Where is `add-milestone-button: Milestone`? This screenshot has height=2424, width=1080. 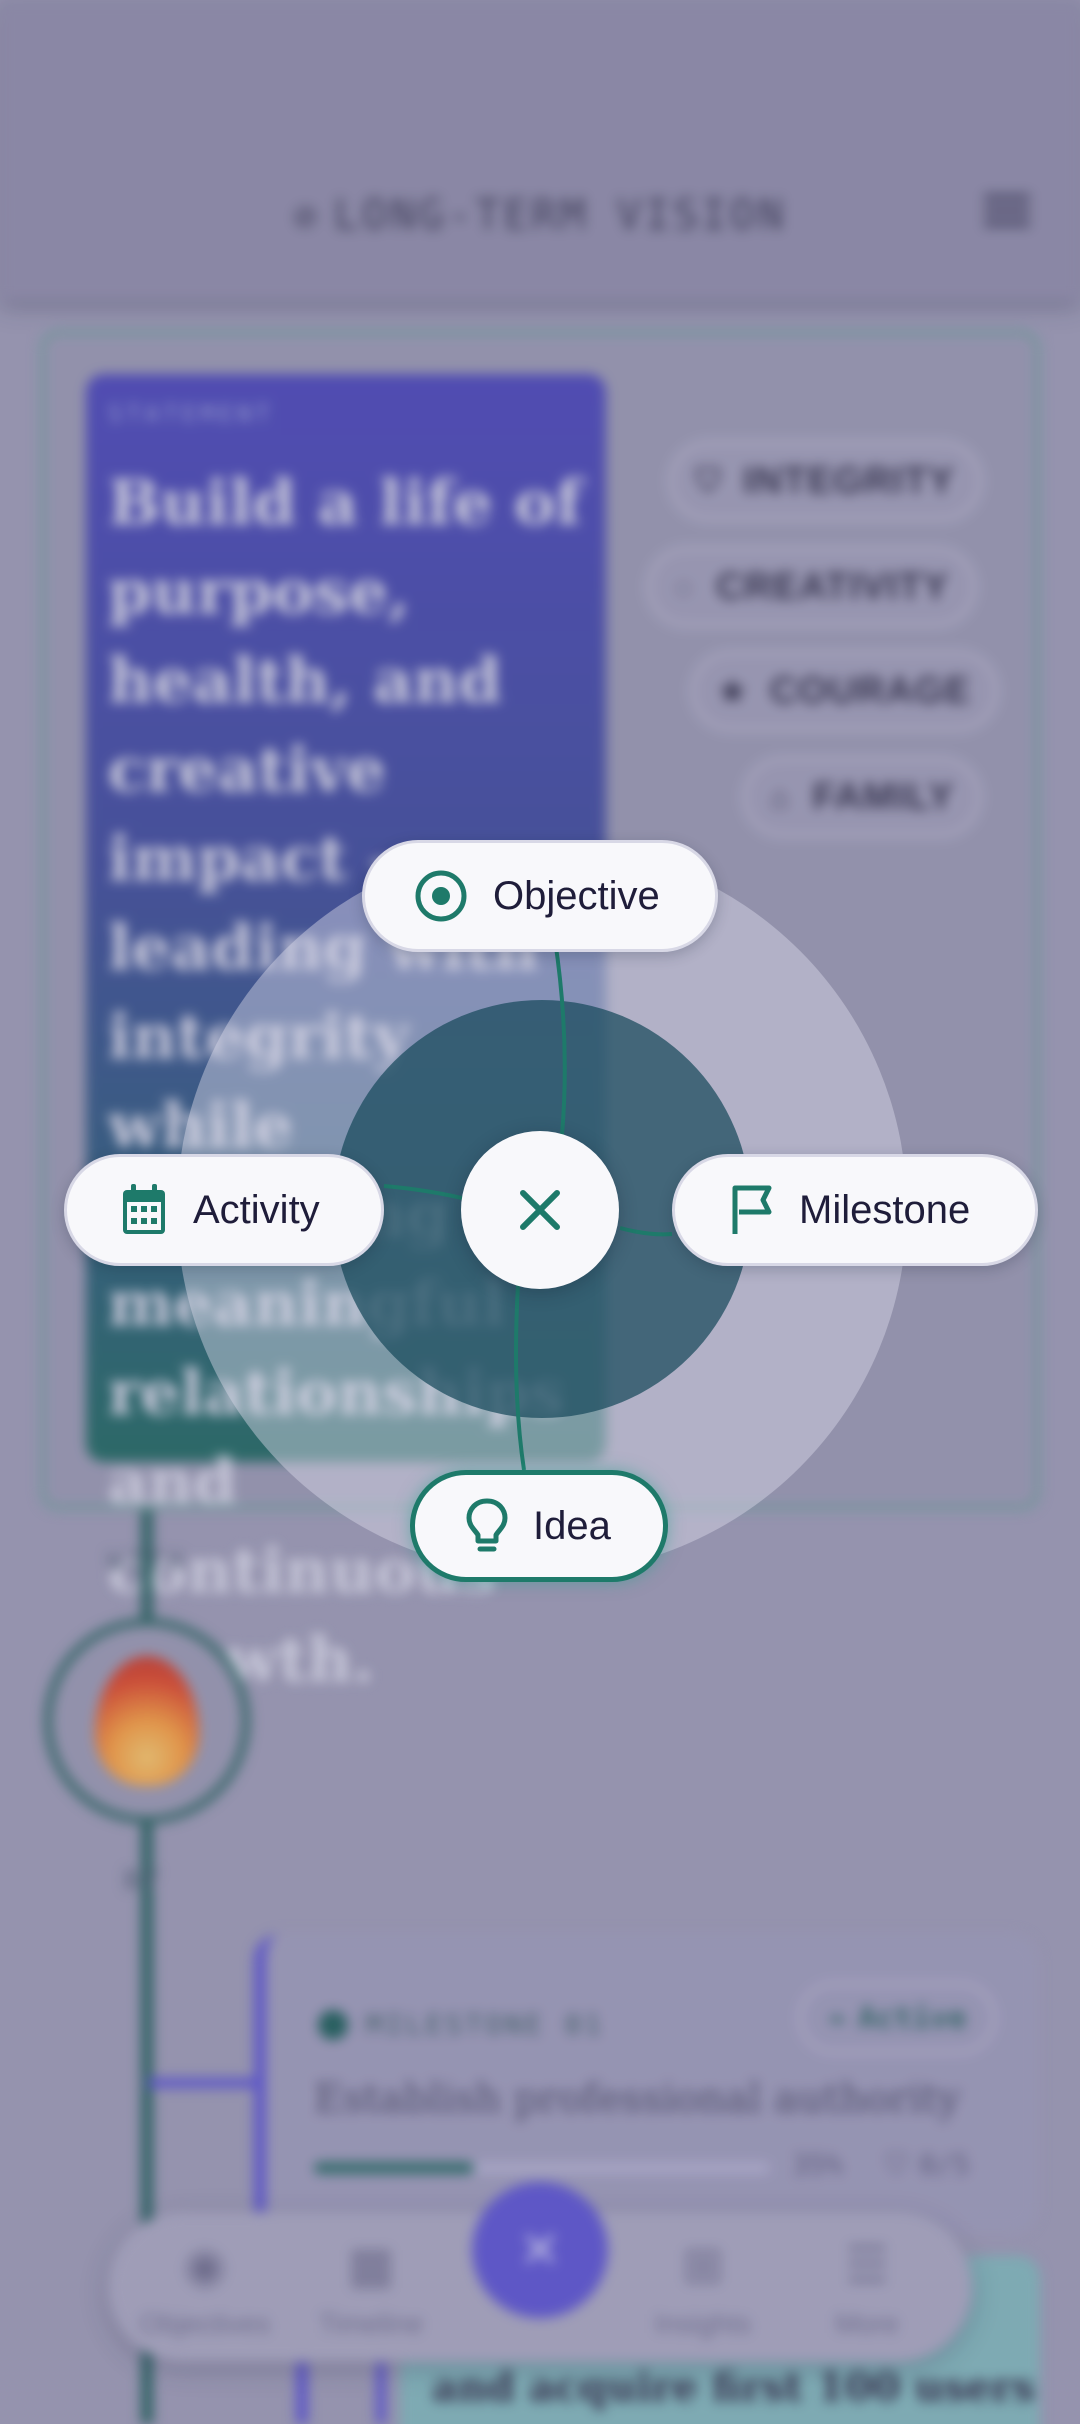 add-milestone-button: Milestone is located at coordinates (855, 1210).